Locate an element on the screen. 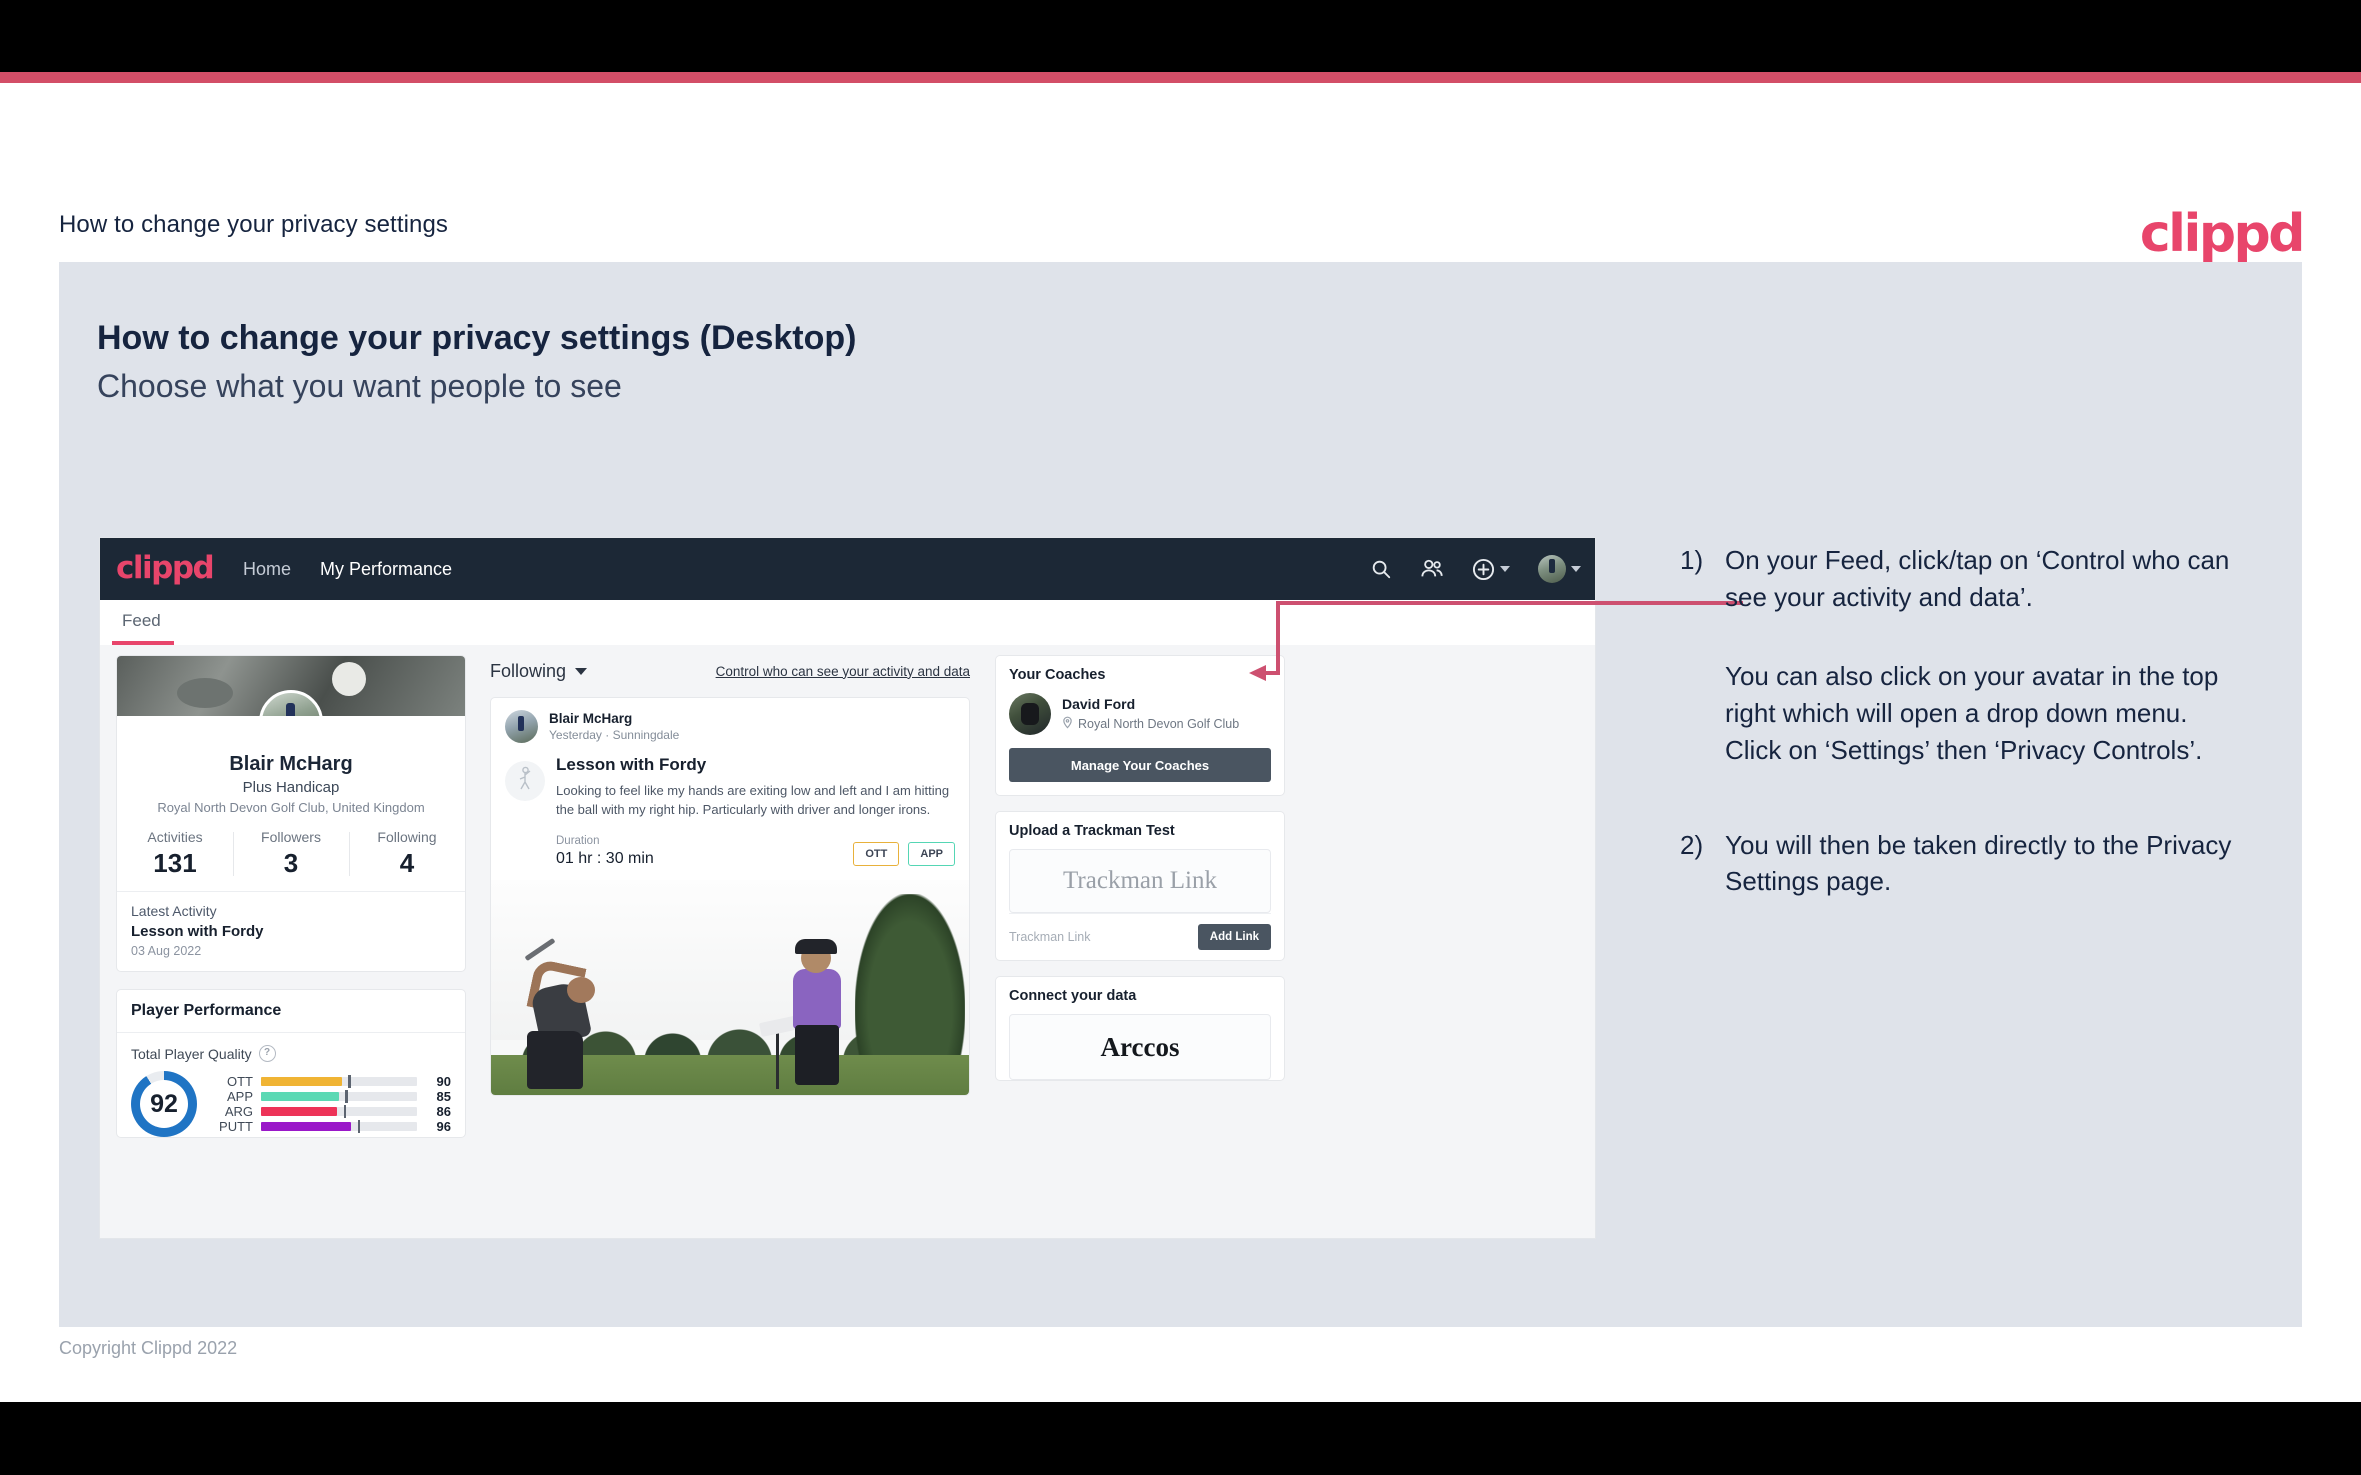  golfer-watching is located at coordinates (822, 1009).